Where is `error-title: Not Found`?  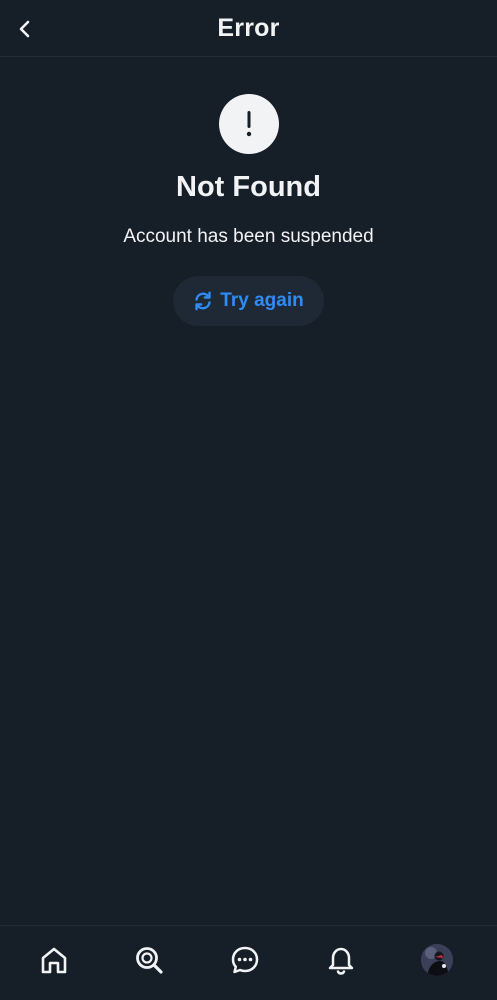 error-title: Not Found is located at coordinates (248, 187).